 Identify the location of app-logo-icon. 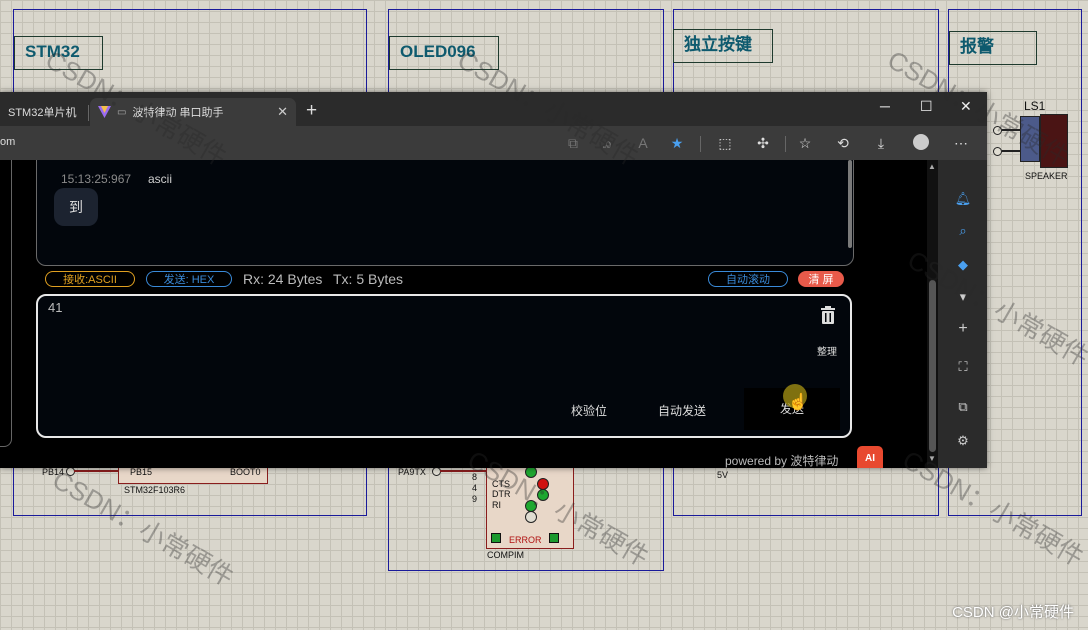
(104, 112).